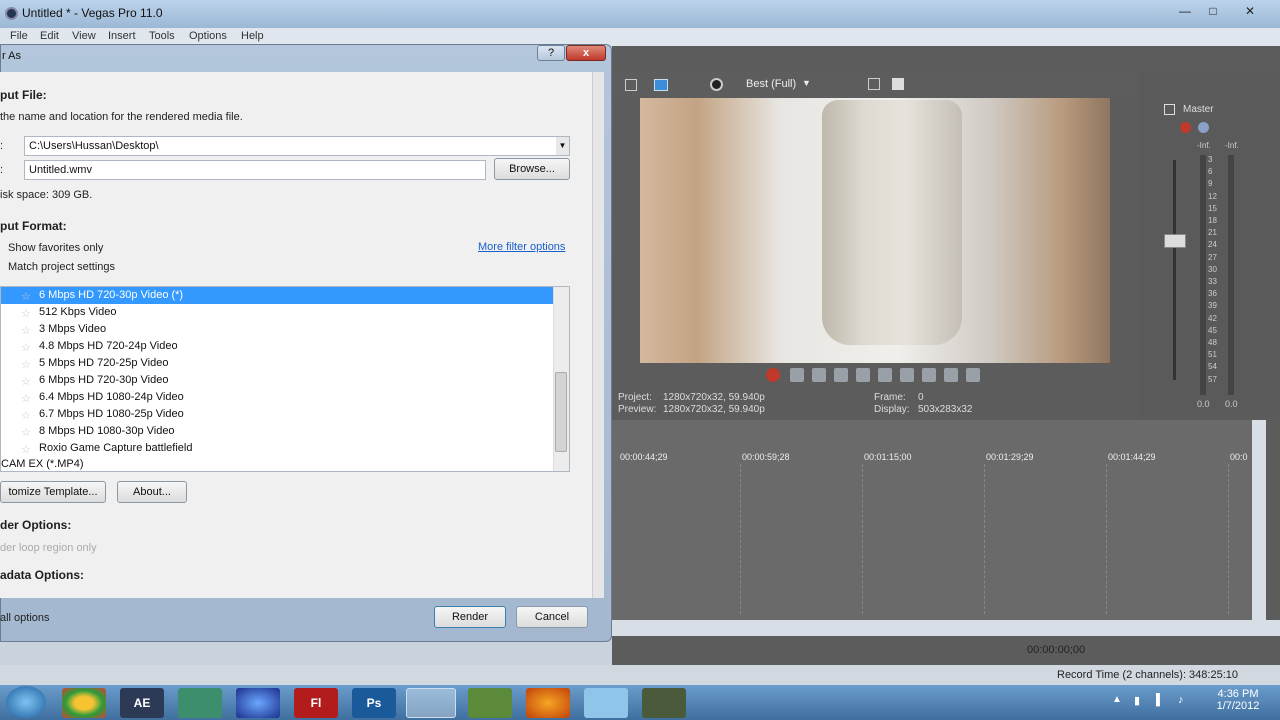  What do you see at coordinates (26, 702) in the screenshot?
I see `start-button` at bounding box center [26, 702].